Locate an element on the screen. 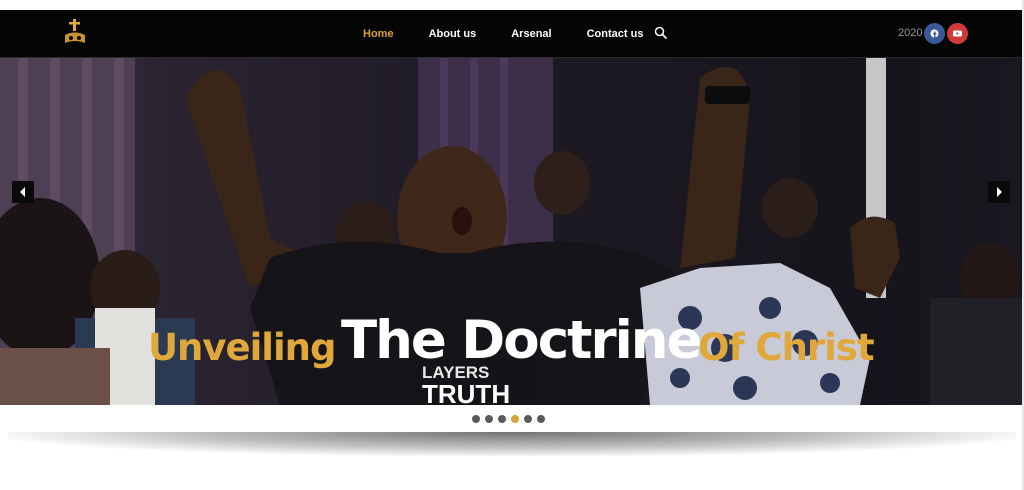  top-navigation-bar: Home About us Arsenal Contact us 2020 is located at coordinates (511, 34).